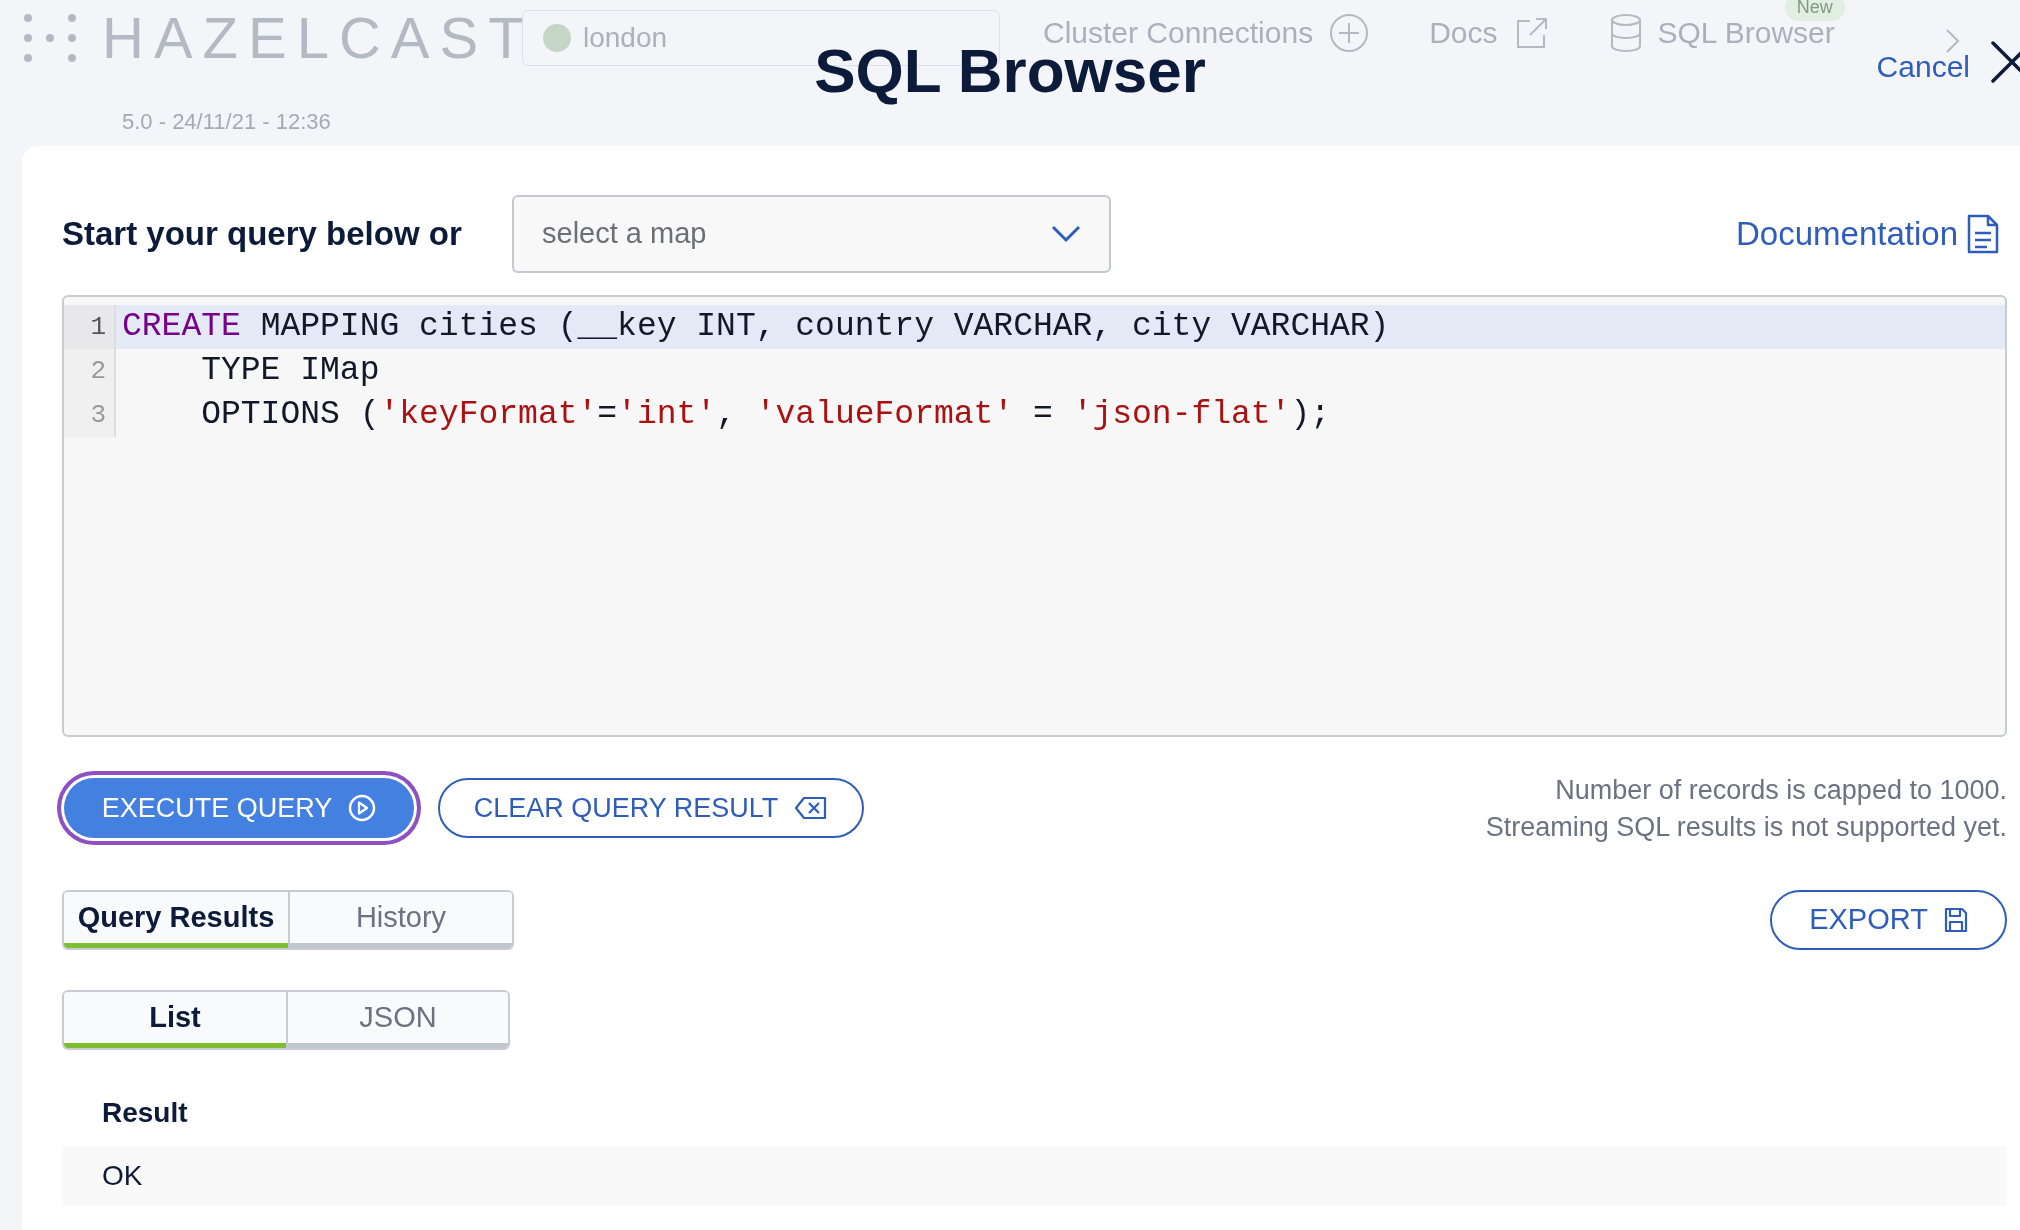 This screenshot has height=1230, width=2020. Describe the element at coordinates (122, 1176) in the screenshot. I see `table-cell-text: OK` at that location.